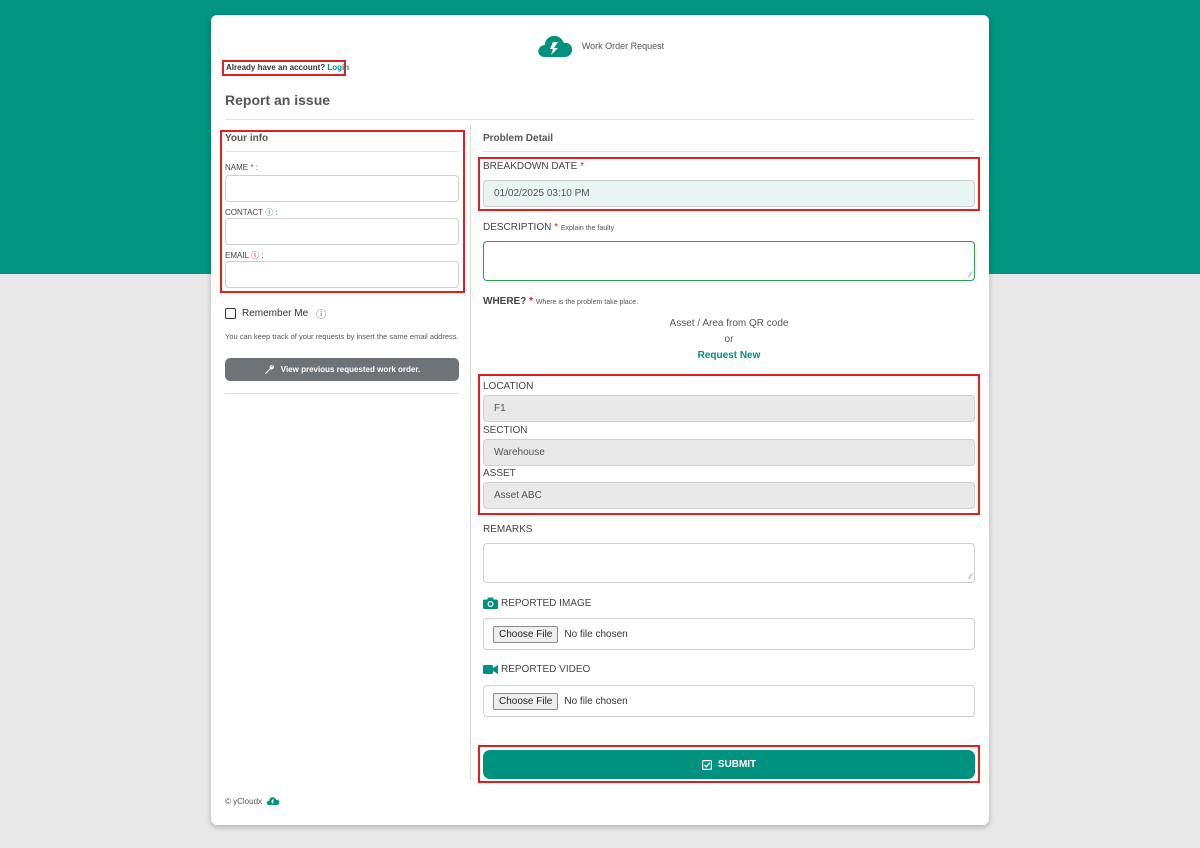 This screenshot has width=1200, height=848. I want to click on where-label-text: WHERE?, so click(505, 301).